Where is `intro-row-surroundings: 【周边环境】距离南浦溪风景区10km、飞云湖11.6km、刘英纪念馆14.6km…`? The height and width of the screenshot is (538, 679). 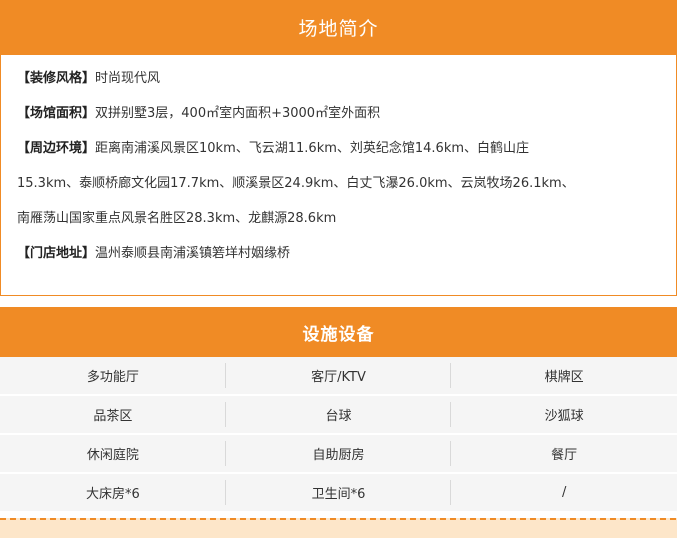 intro-row-surroundings: 【周边环境】距离南浦溪风景区10km、飞云湖11.6km、刘英纪念馆14.6km… is located at coordinates (346, 148).